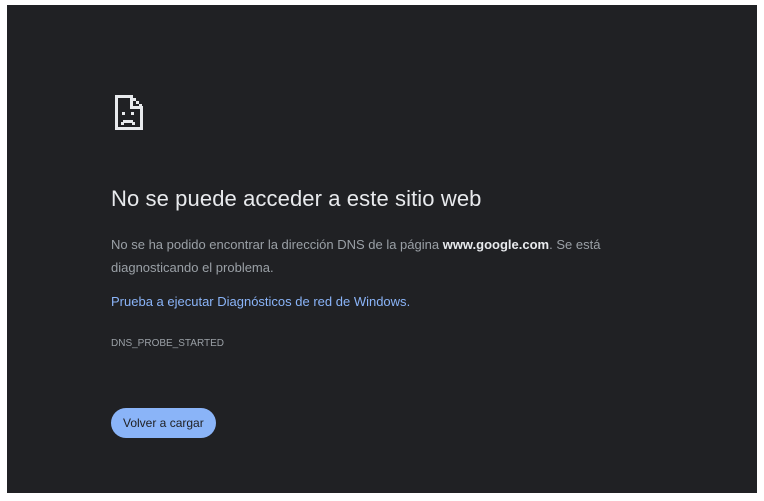 This screenshot has height=501, width=764. Describe the element at coordinates (129, 112) in the screenshot. I see `sad-page-icon` at that location.